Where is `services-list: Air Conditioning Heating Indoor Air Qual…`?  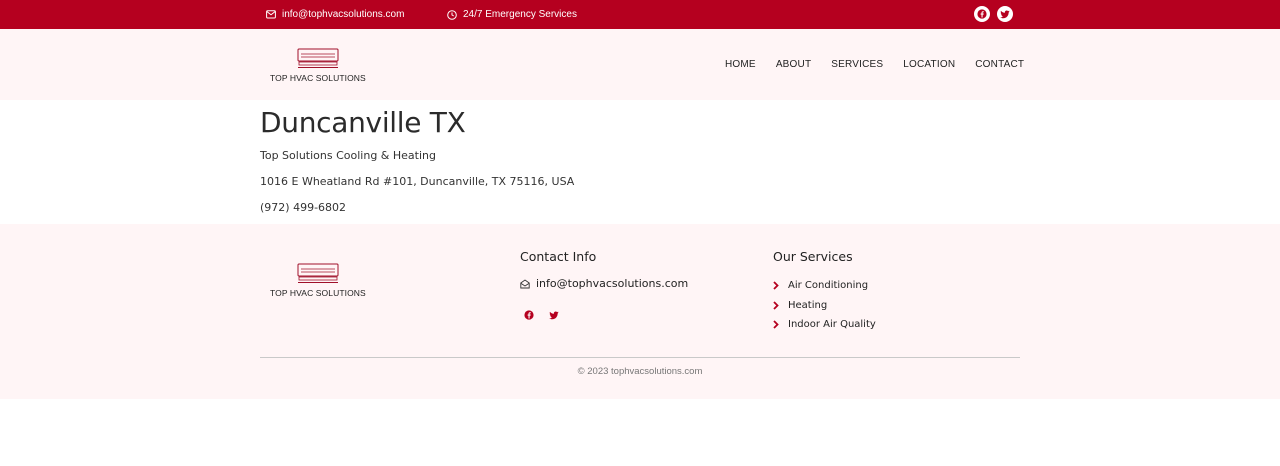 services-list: Air Conditioning Heating Indoor Air Qual… is located at coordinates (824, 305).